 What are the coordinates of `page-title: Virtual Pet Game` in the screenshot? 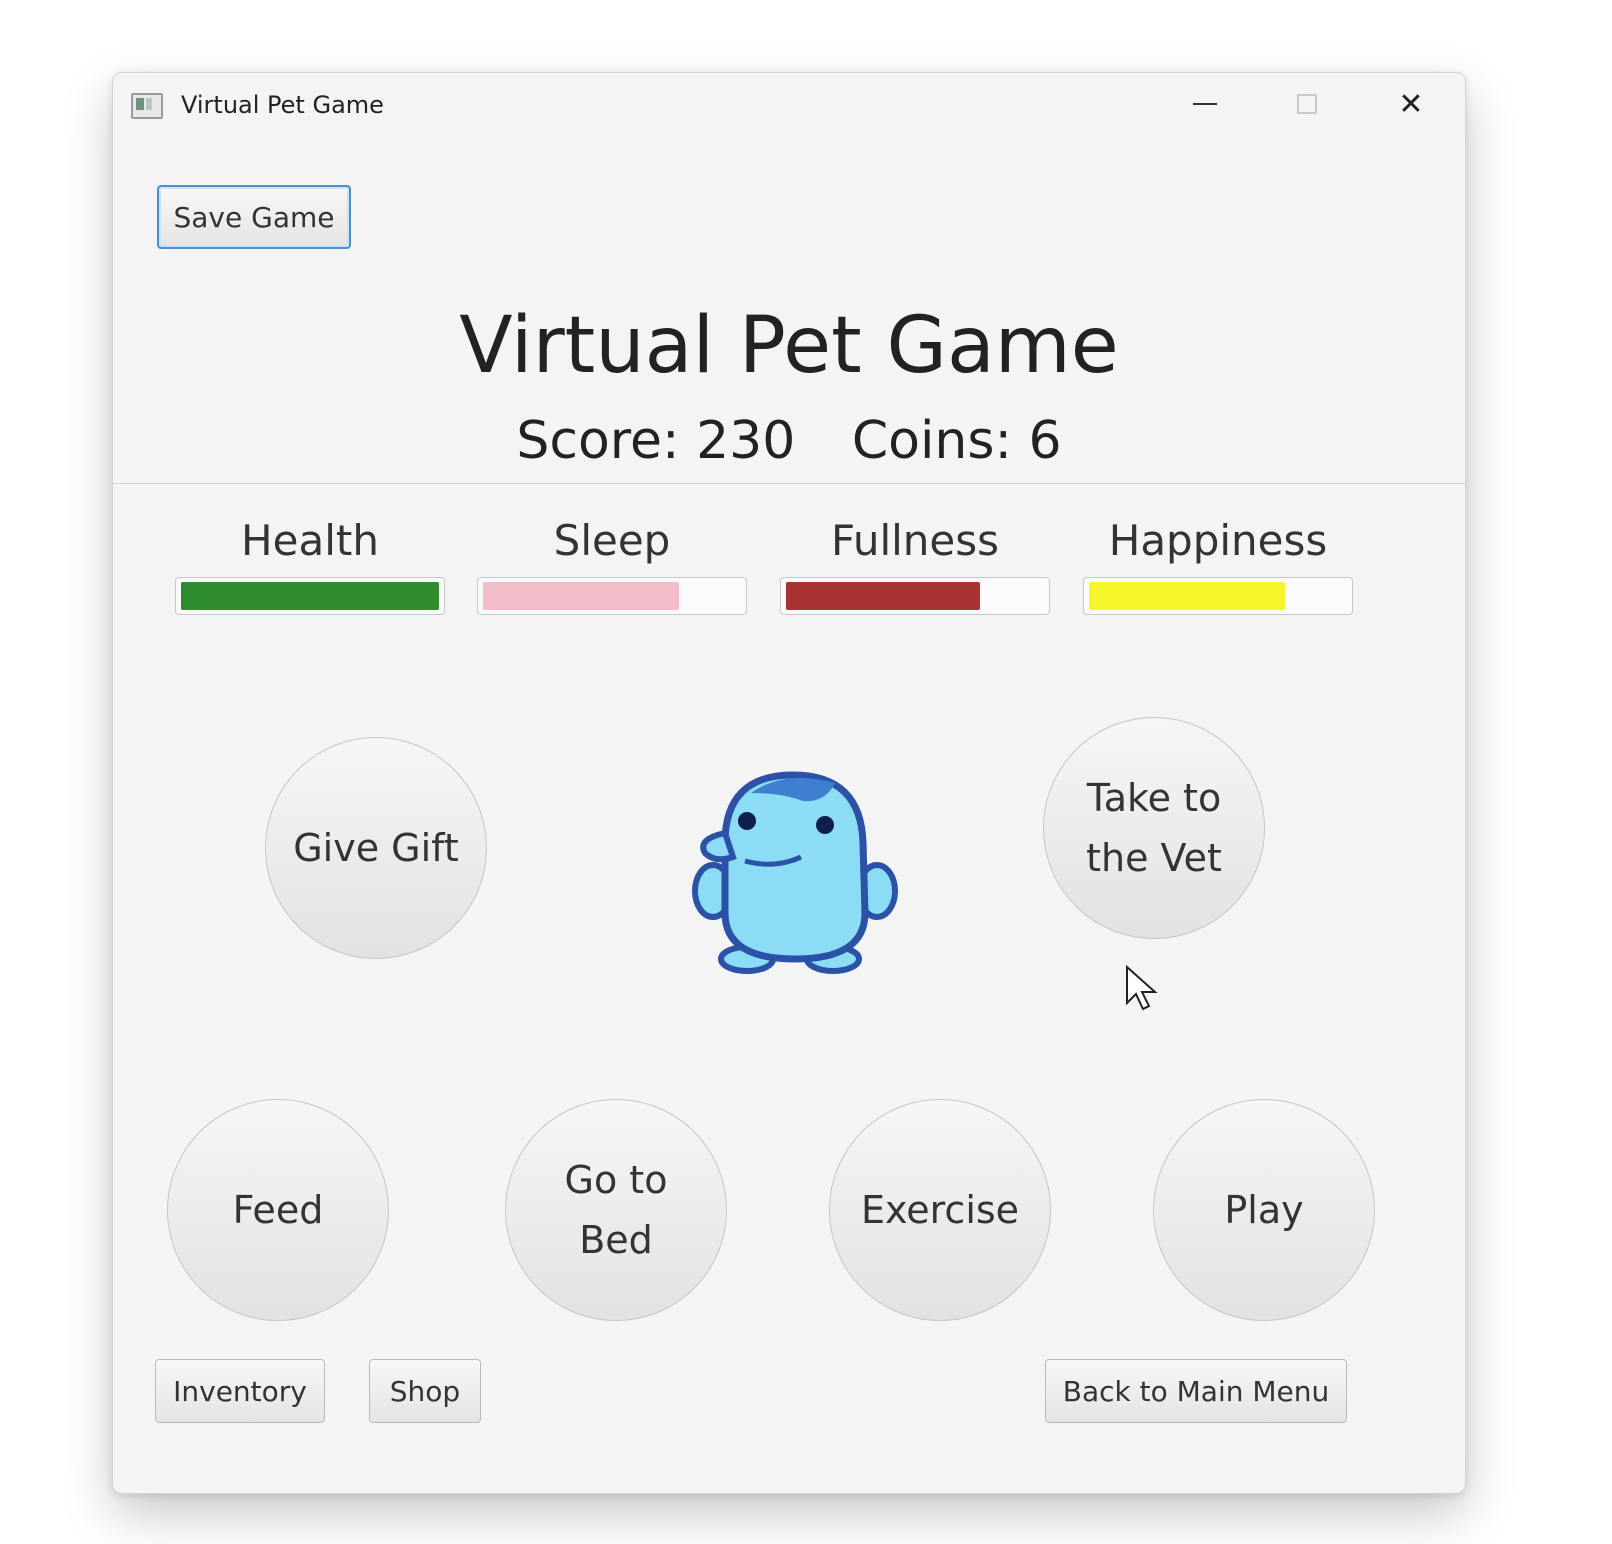 It's located at (789, 346).